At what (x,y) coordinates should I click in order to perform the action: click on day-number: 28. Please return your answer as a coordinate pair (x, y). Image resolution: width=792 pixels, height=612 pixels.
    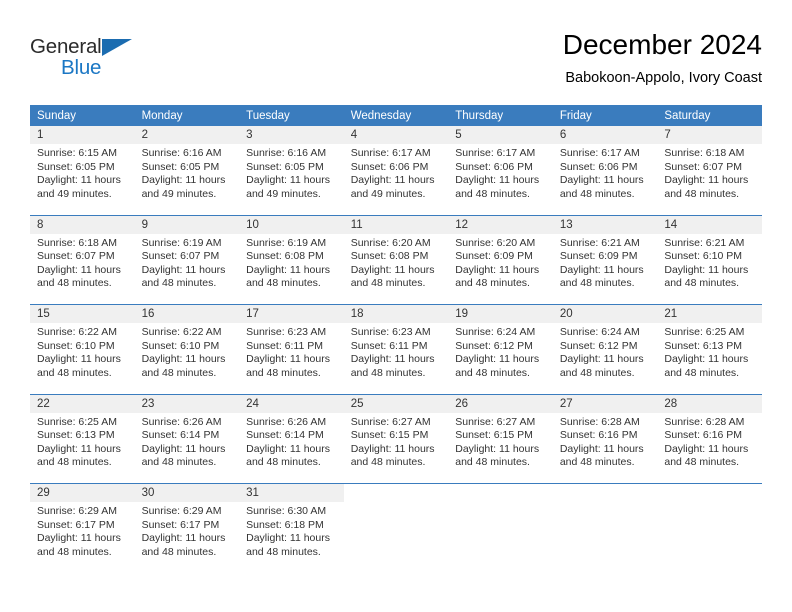
    Looking at the image, I should click on (709, 403).